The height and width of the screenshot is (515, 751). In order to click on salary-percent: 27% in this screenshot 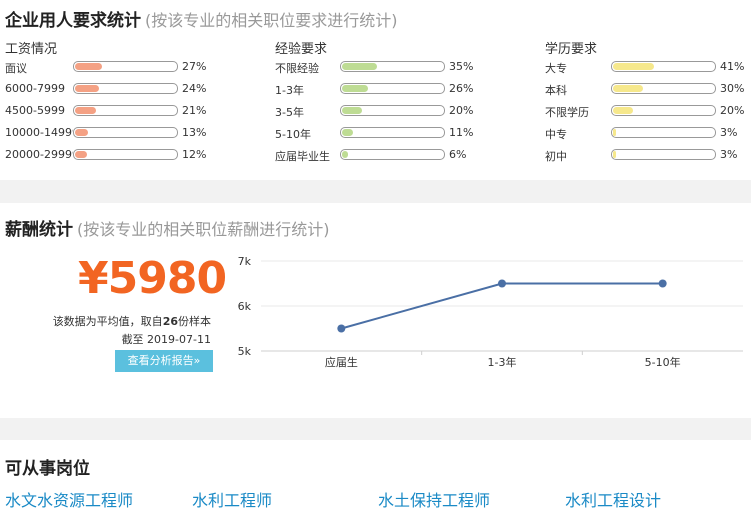, I will do `click(194, 66)`.